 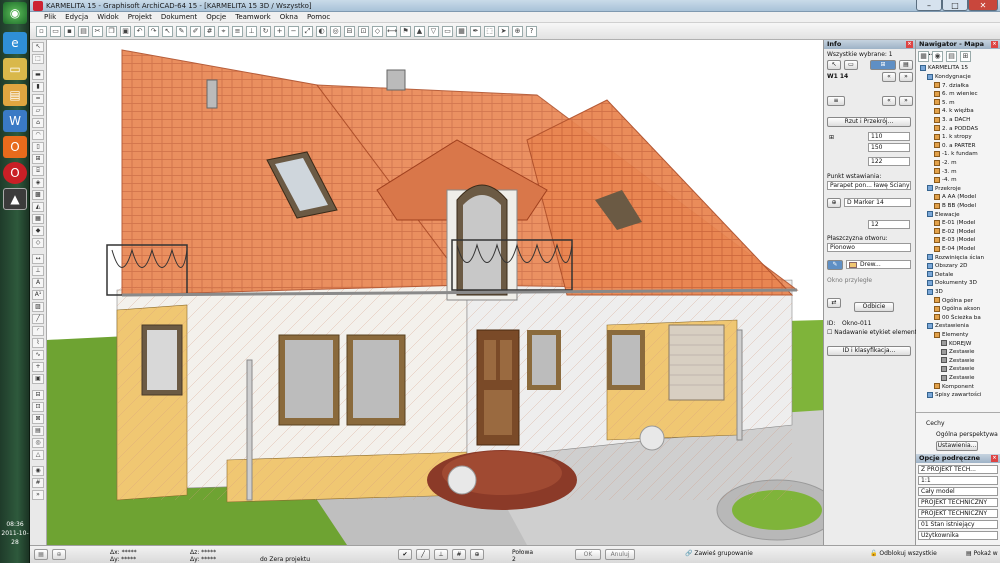 What do you see at coordinates (38, 259) in the screenshot?
I see `dimension-tool-icon: ↔` at bounding box center [38, 259].